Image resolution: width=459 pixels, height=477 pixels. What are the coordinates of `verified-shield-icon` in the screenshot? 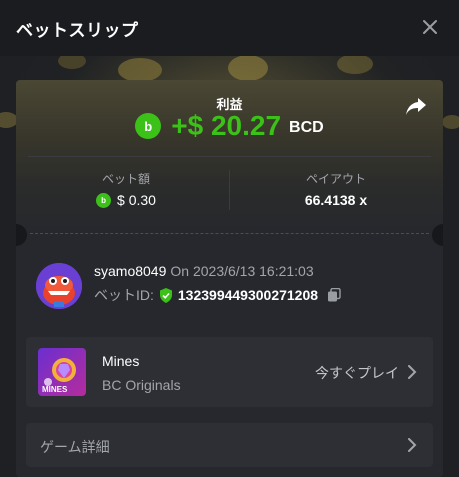 It's located at (165, 295).